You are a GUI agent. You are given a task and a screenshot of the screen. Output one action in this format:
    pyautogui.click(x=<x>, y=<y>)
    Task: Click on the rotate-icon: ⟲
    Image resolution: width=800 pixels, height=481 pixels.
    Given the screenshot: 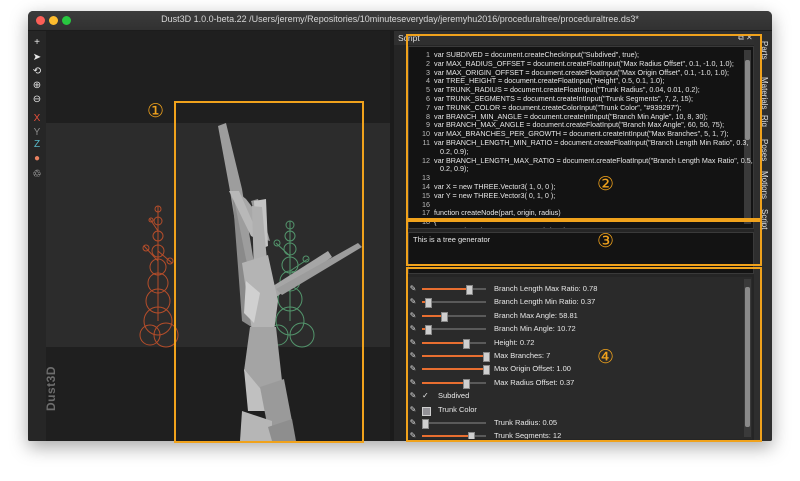 What is the action you would take?
    pyautogui.click(x=37, y=71)
    